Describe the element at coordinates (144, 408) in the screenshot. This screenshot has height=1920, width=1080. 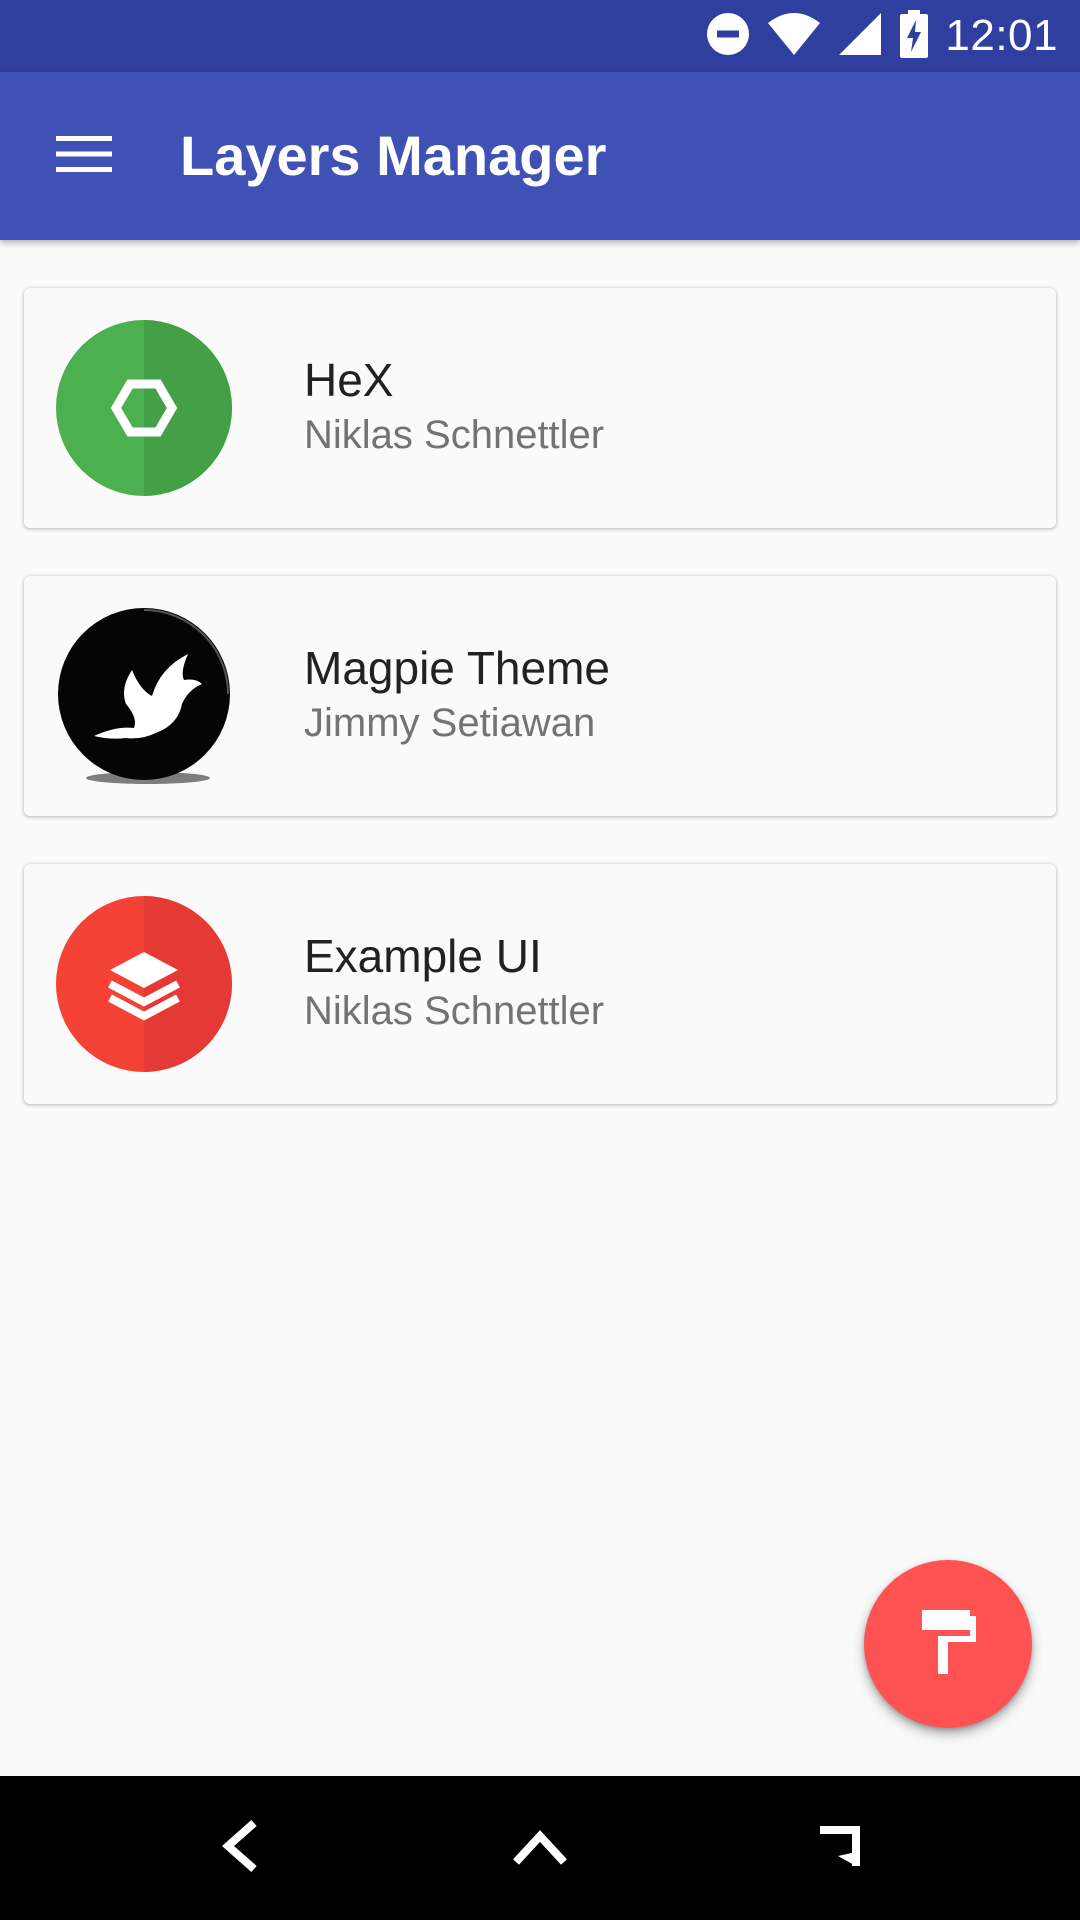
I see `hexagon-icon` at that location.